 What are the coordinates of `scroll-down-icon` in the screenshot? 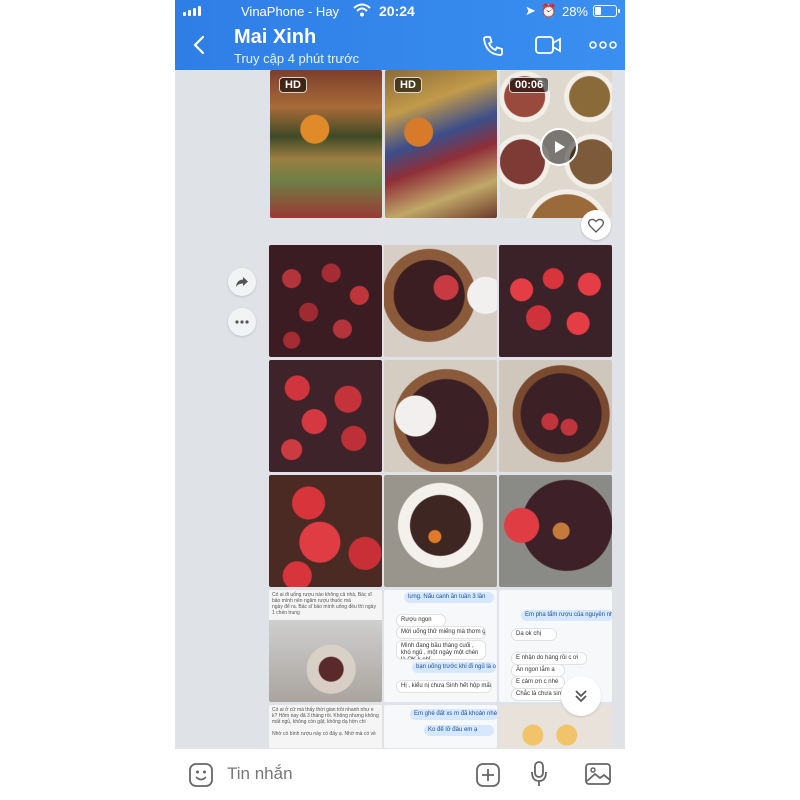 It's located at (581, 696).